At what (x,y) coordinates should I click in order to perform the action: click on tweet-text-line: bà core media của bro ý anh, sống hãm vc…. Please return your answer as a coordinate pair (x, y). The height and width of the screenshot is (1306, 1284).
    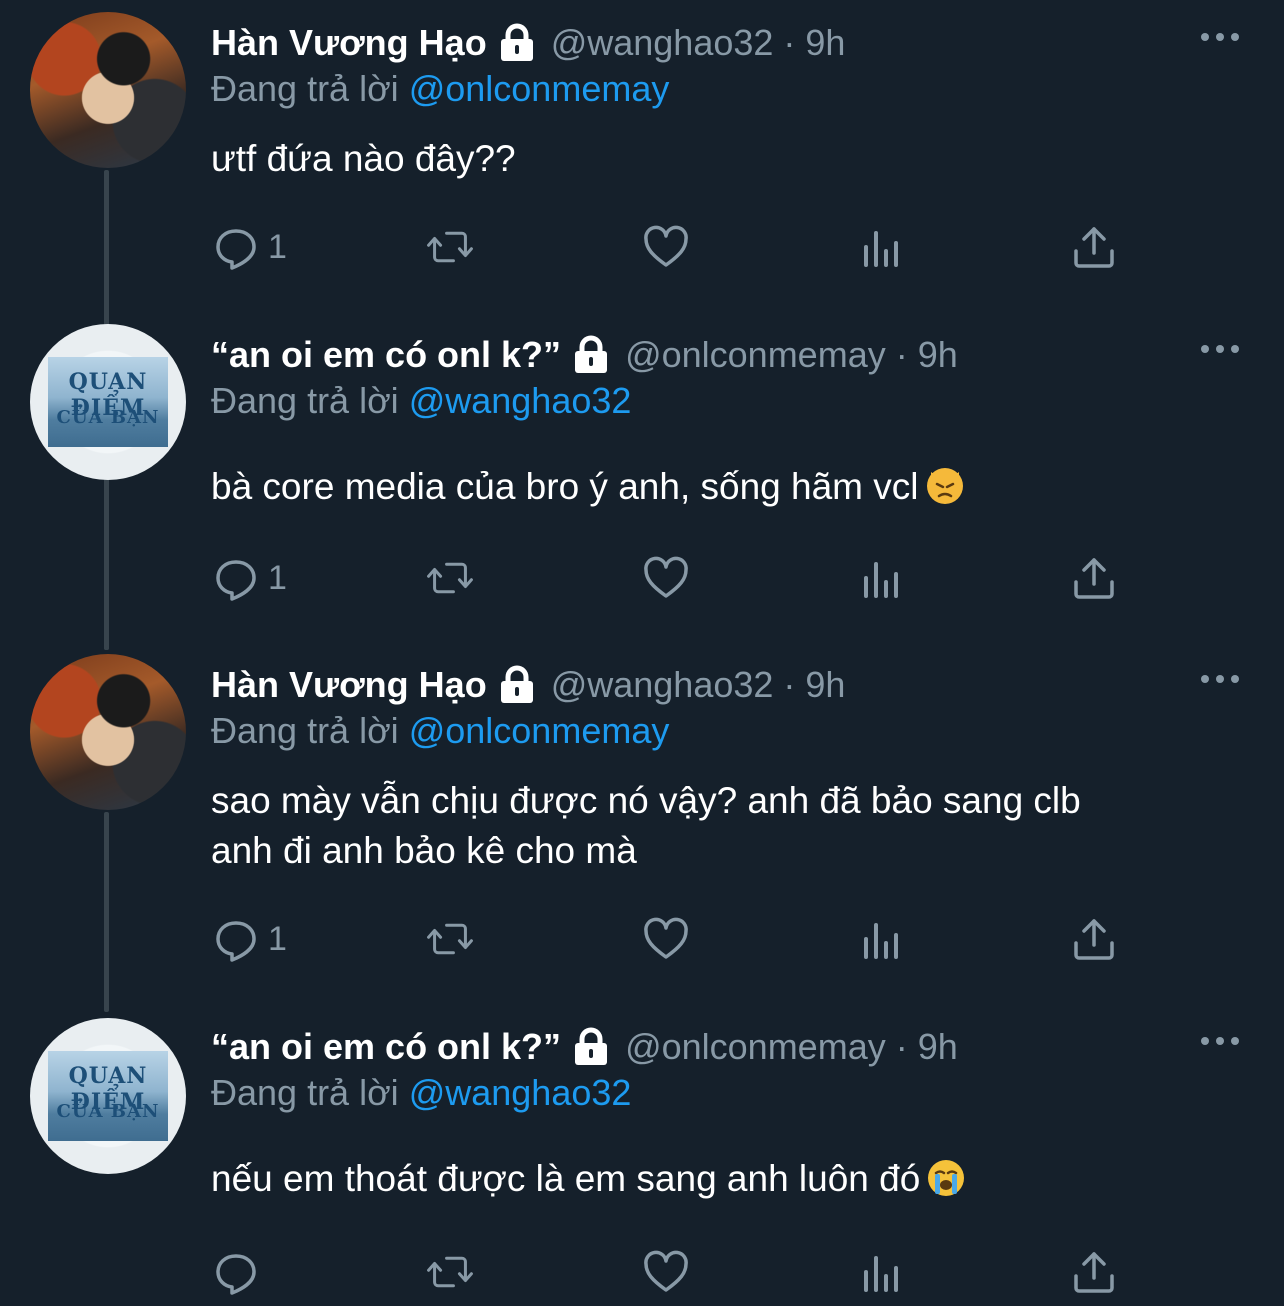
    Looking at the image, I should click on (565, 486).